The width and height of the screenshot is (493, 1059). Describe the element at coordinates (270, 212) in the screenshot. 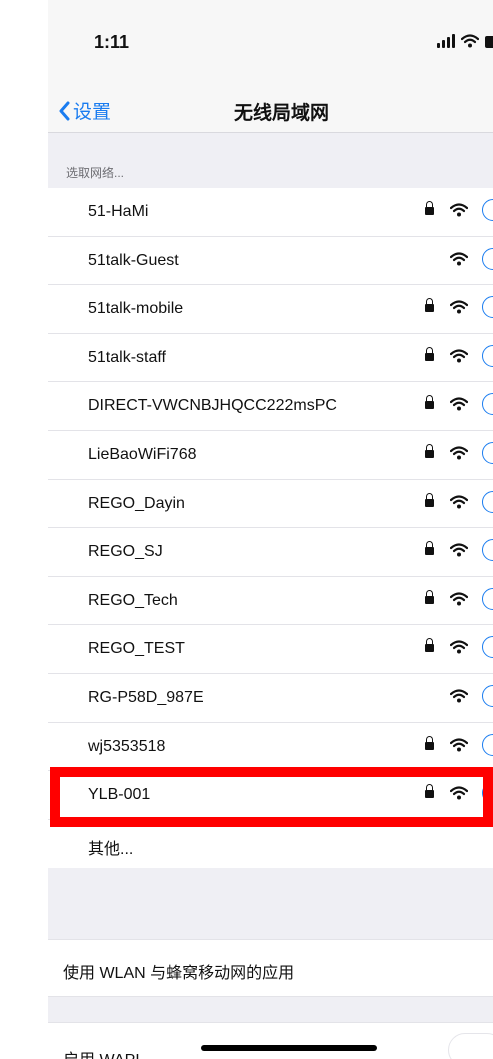

I see `network-row: 51-HaMi` at that location.